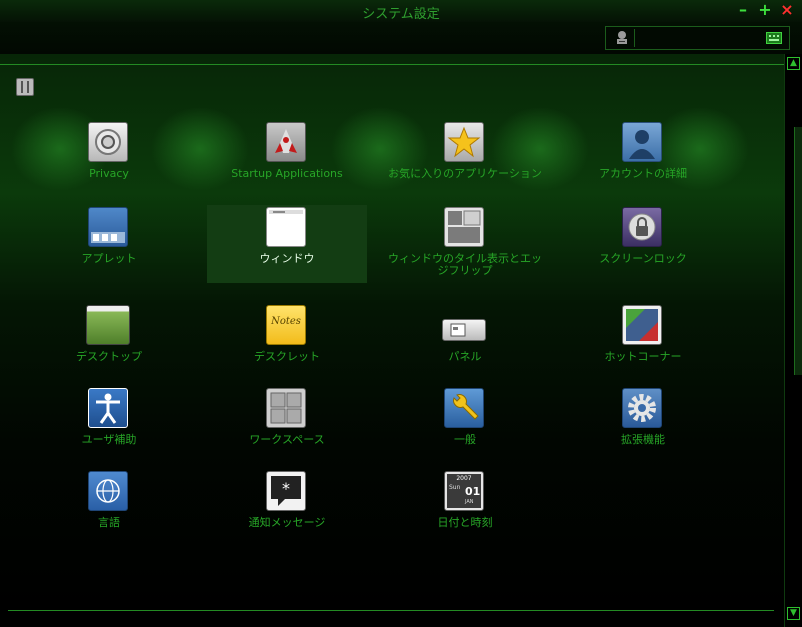 This screenshot has height=627, width=802. I want to click on settings-item-startup-applications: Startup Applications, so click(287, 159).